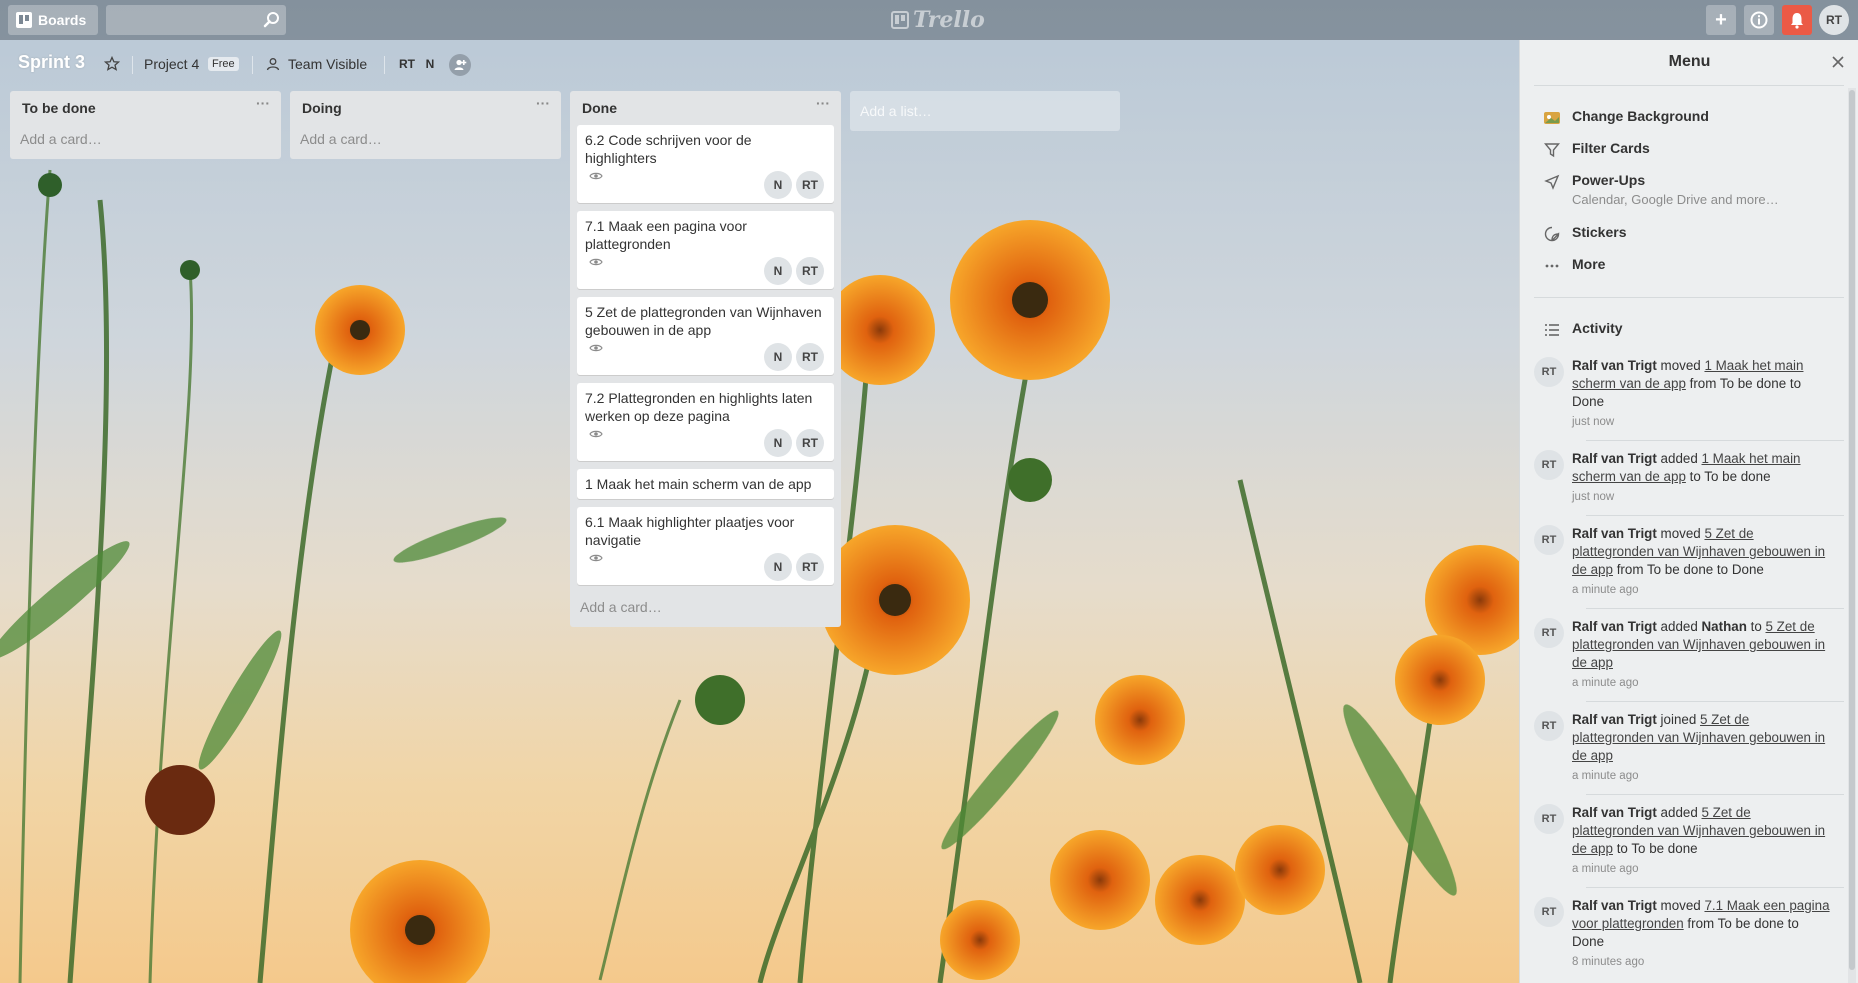 Image resolution: width=1858 pixels, height=983 pixels. What do you see at coordinates (1573, 266) in the screenshot?
I see `menu-item-more: More` at bounding box center [1573, 266].